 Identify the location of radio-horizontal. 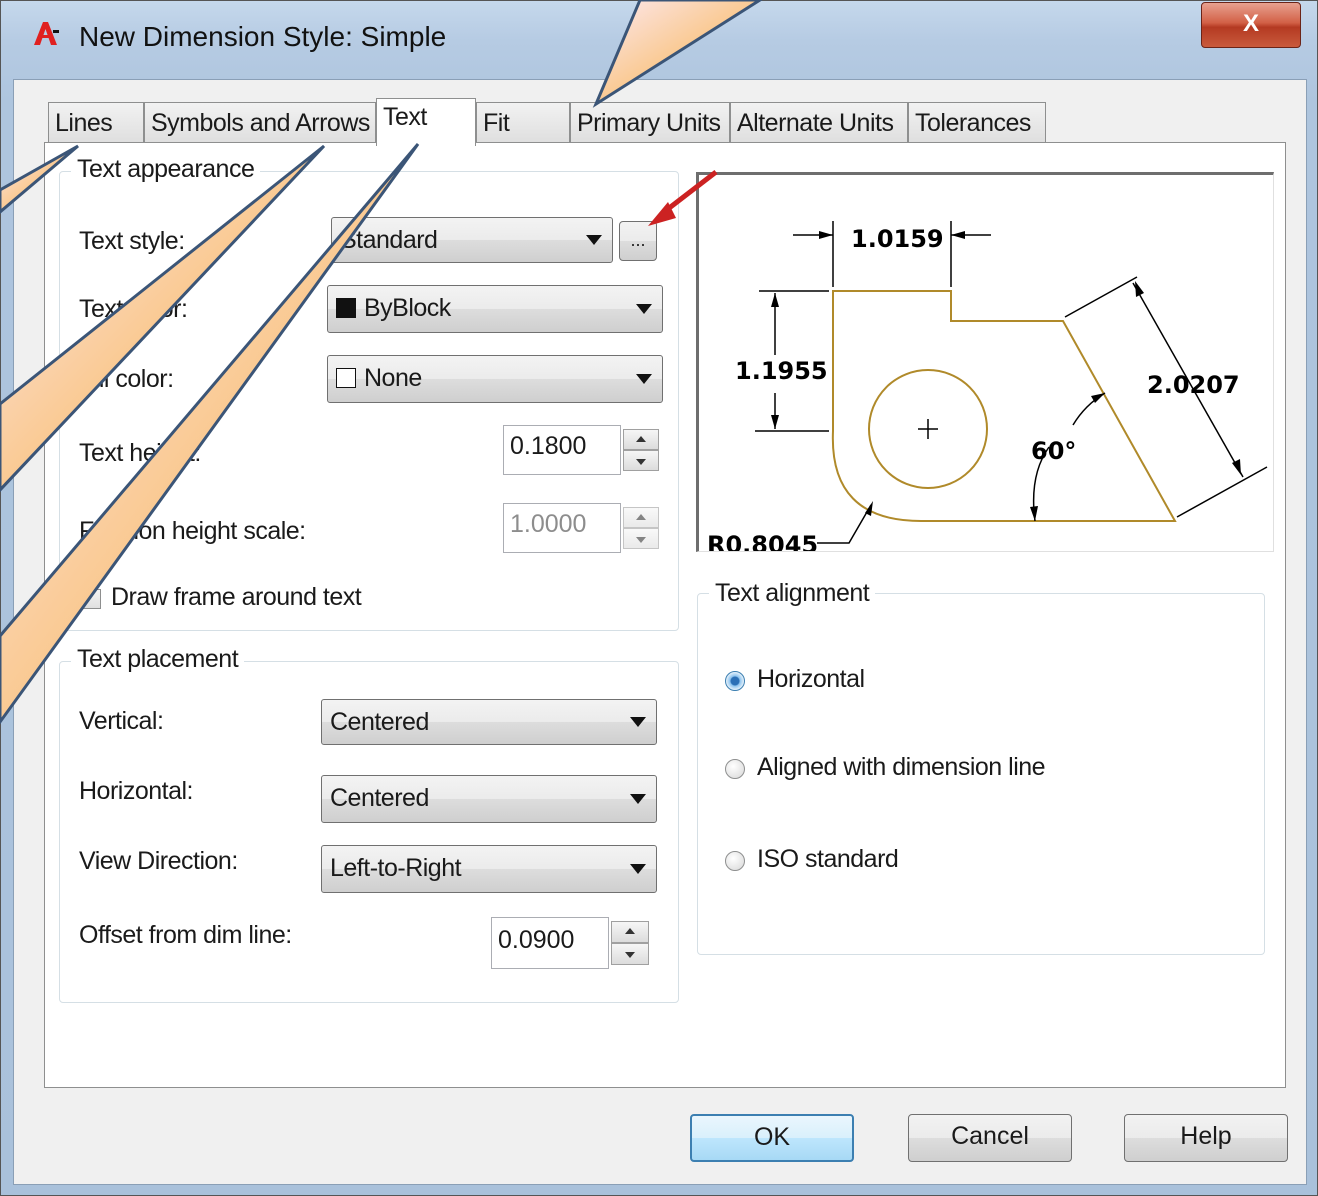
(735, 681).